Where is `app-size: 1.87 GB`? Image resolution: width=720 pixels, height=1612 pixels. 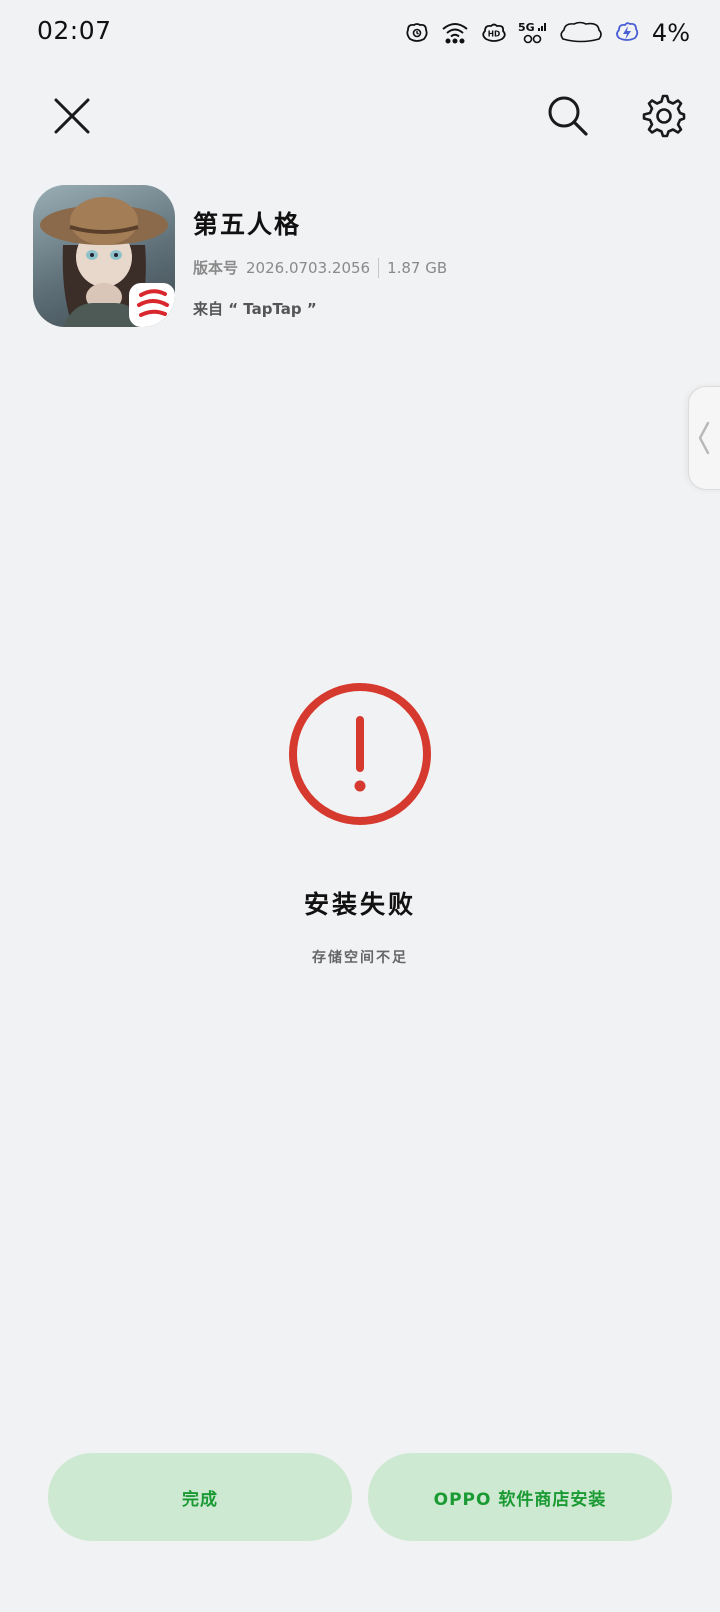 app-size: 1.87 GB is located at coordinates (417, 267).